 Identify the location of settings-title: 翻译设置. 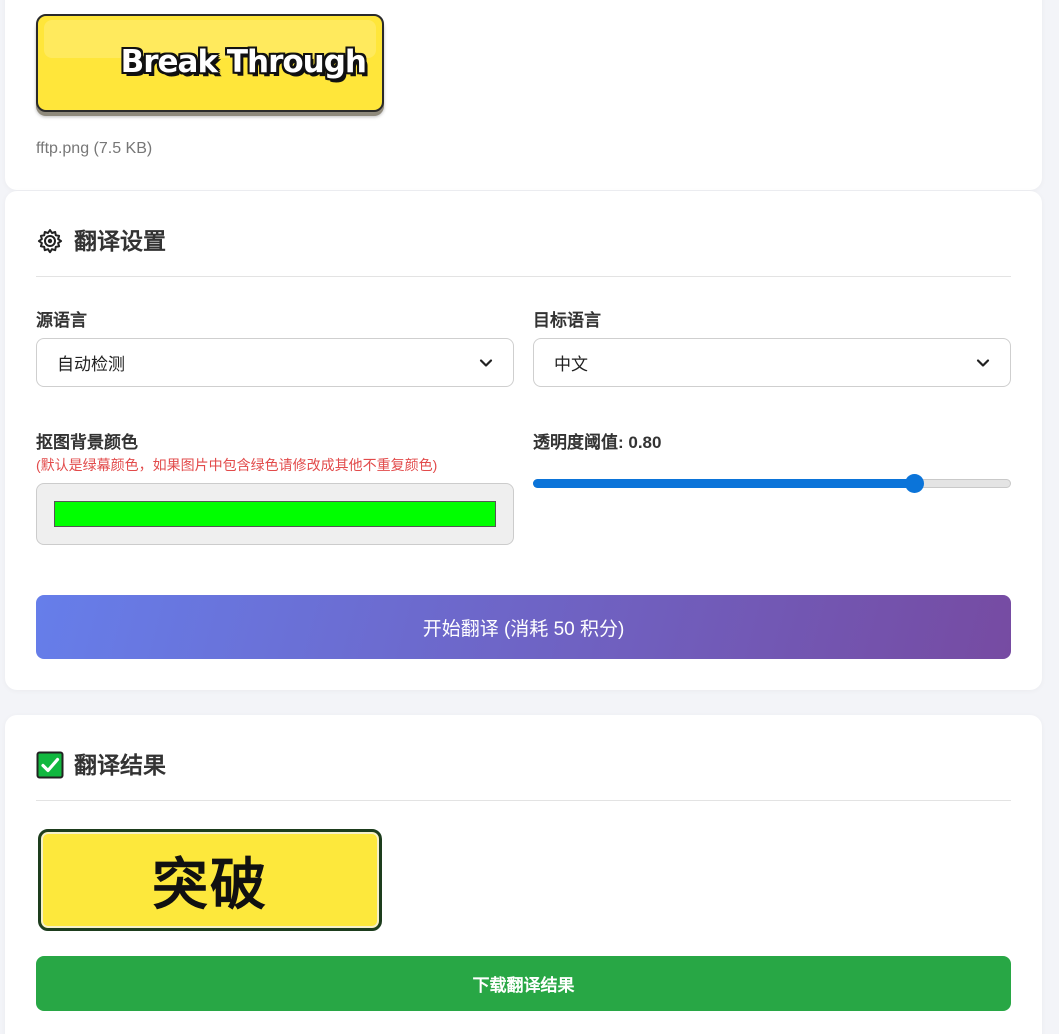
(120, 241).